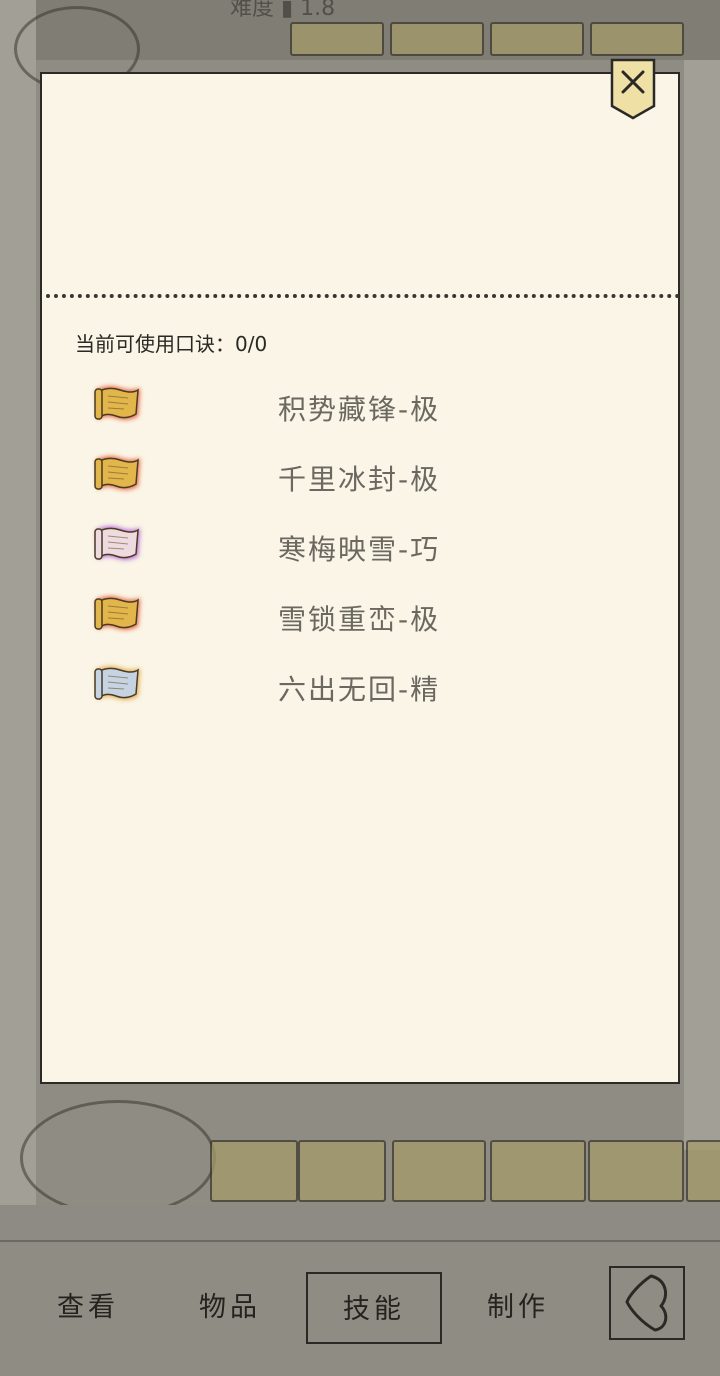 The height and width of the screenshot is (1376, 720). What do you see at coordinates (171, 344) in the screenshot?
I see `formula-counter: 当前可使用口诀：0/0` at bounding box center [171, 344].